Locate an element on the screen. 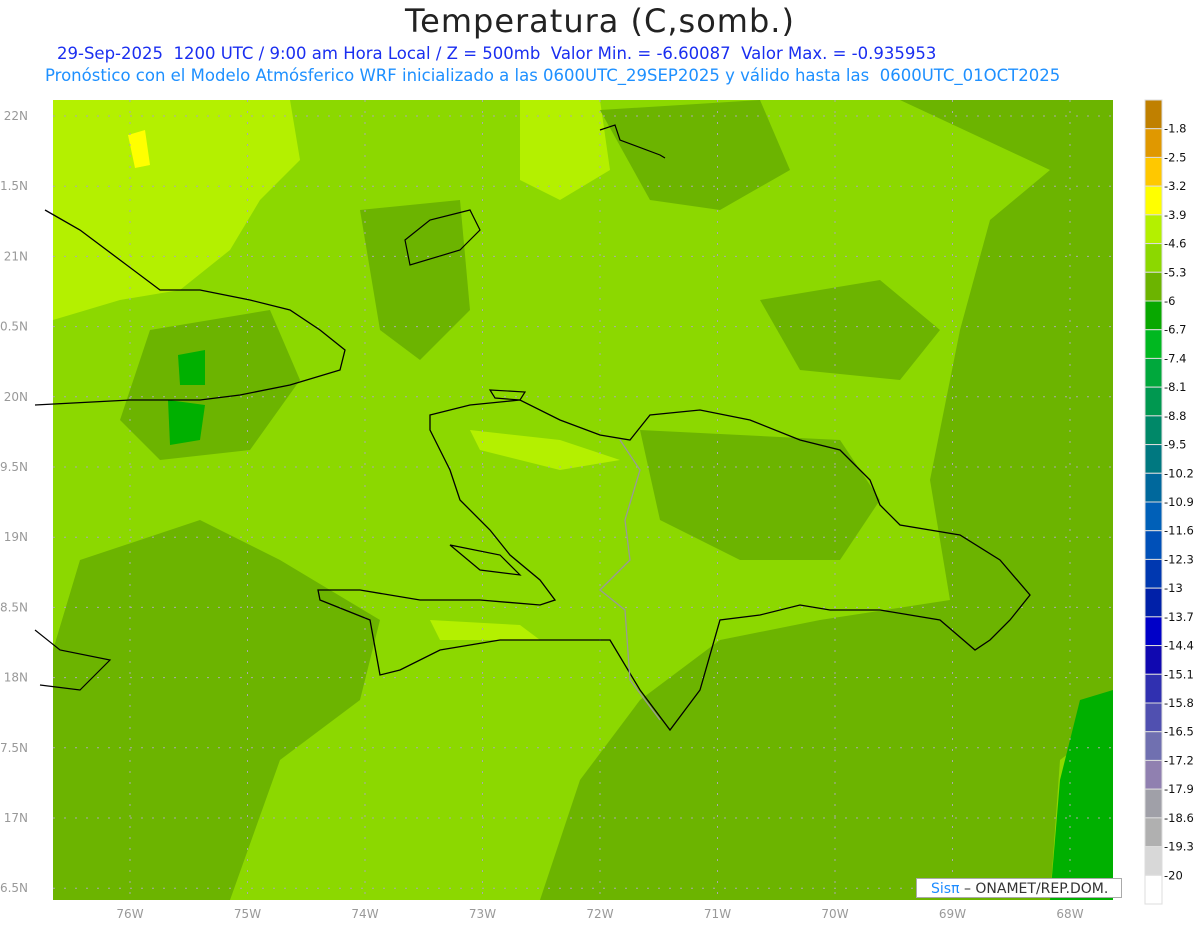 This screenshot has width=1200, height=927. colorbar-label: -18.6 is located at coordinates (1179, 818).